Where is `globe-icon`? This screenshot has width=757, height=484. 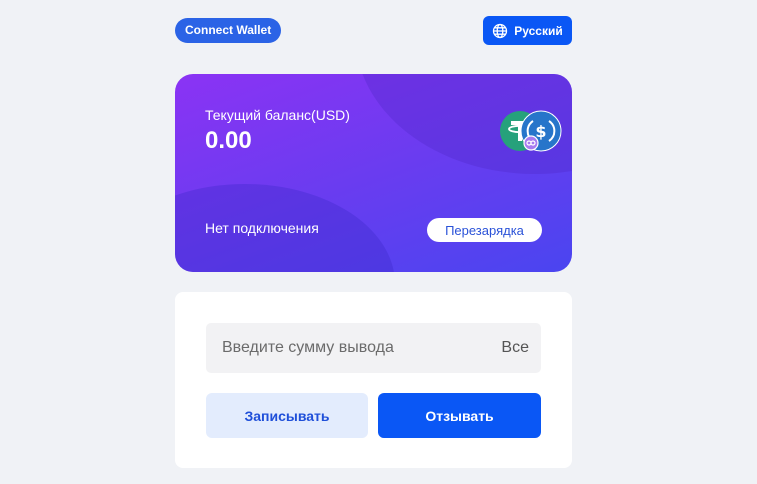
globe-icon is located at coordinates (500, 30).